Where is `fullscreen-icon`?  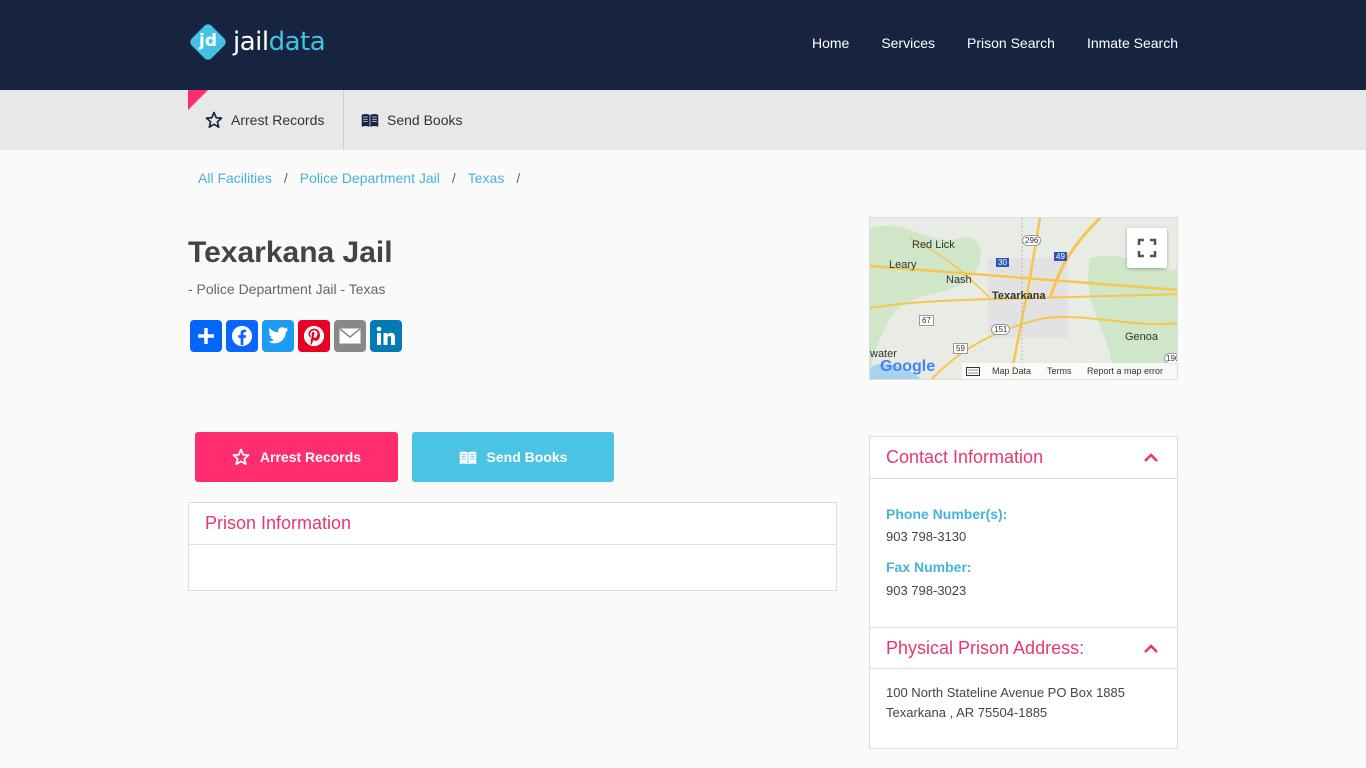
fullscreen-icon is located at coordinates (1147, 248).